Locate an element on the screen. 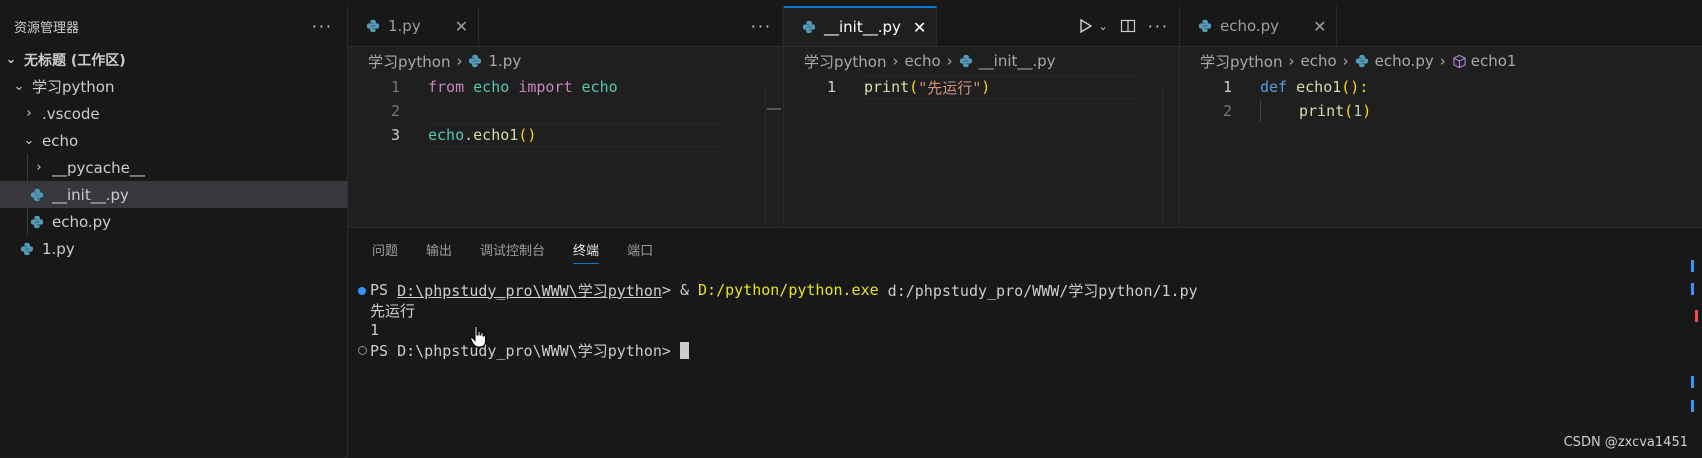 The width and height of the screenshot is (1702, 458). breadcrumb-file: 1.py is located at coordinates (504, 61).